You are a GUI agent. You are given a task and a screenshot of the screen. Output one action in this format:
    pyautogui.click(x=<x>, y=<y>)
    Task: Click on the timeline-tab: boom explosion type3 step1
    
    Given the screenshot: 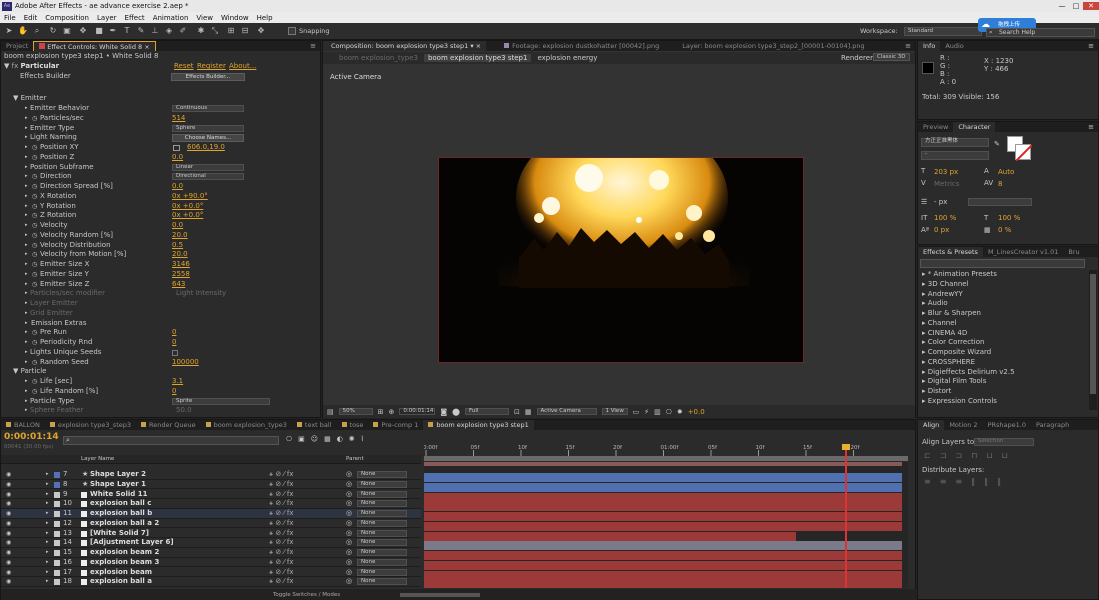 What is the action you would take?
    pyautogui.click(x=478, y=425)
    